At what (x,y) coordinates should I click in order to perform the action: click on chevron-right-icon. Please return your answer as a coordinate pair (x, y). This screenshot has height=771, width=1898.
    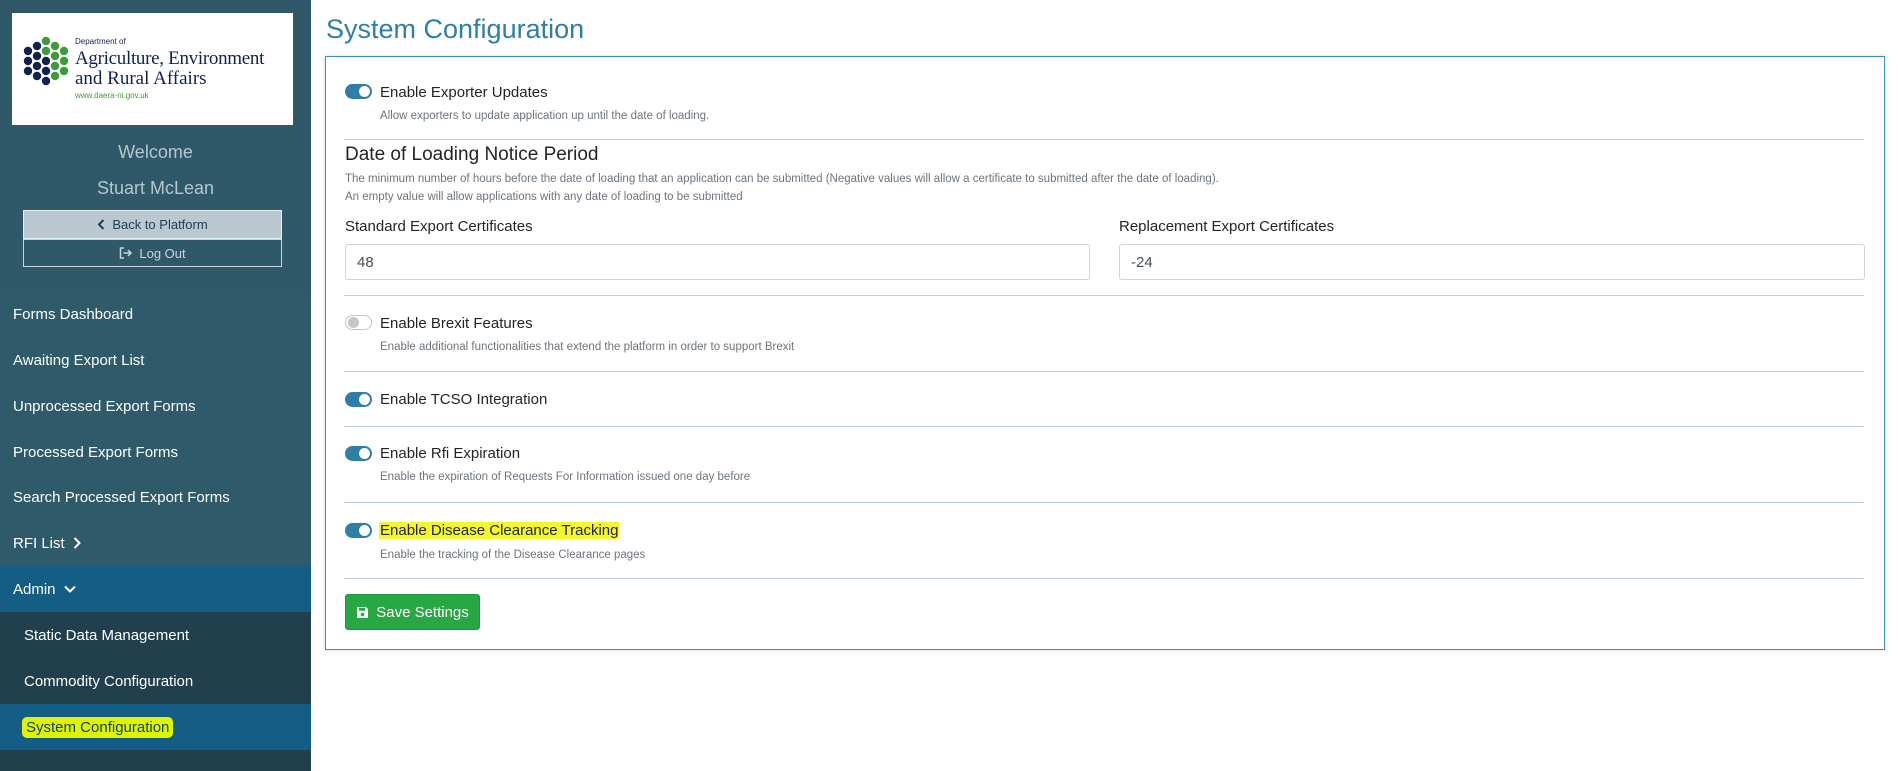
    Looking at the image, I should click on (77, 543).